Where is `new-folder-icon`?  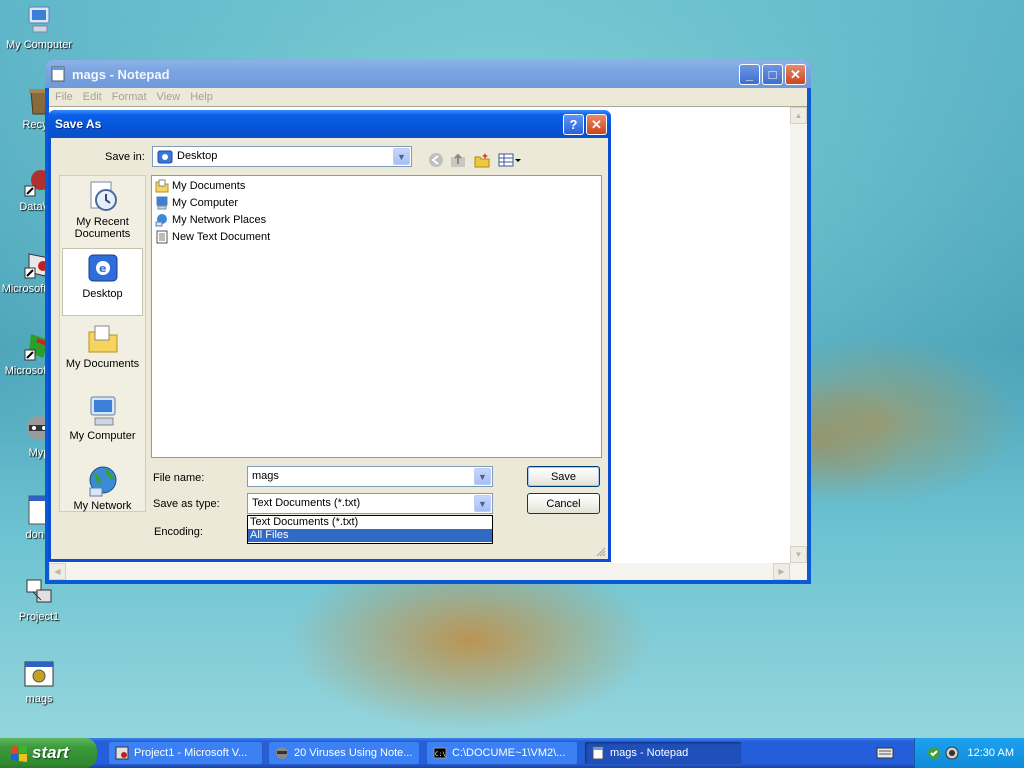 new-folder-icon is located at coordinates (482, 160).